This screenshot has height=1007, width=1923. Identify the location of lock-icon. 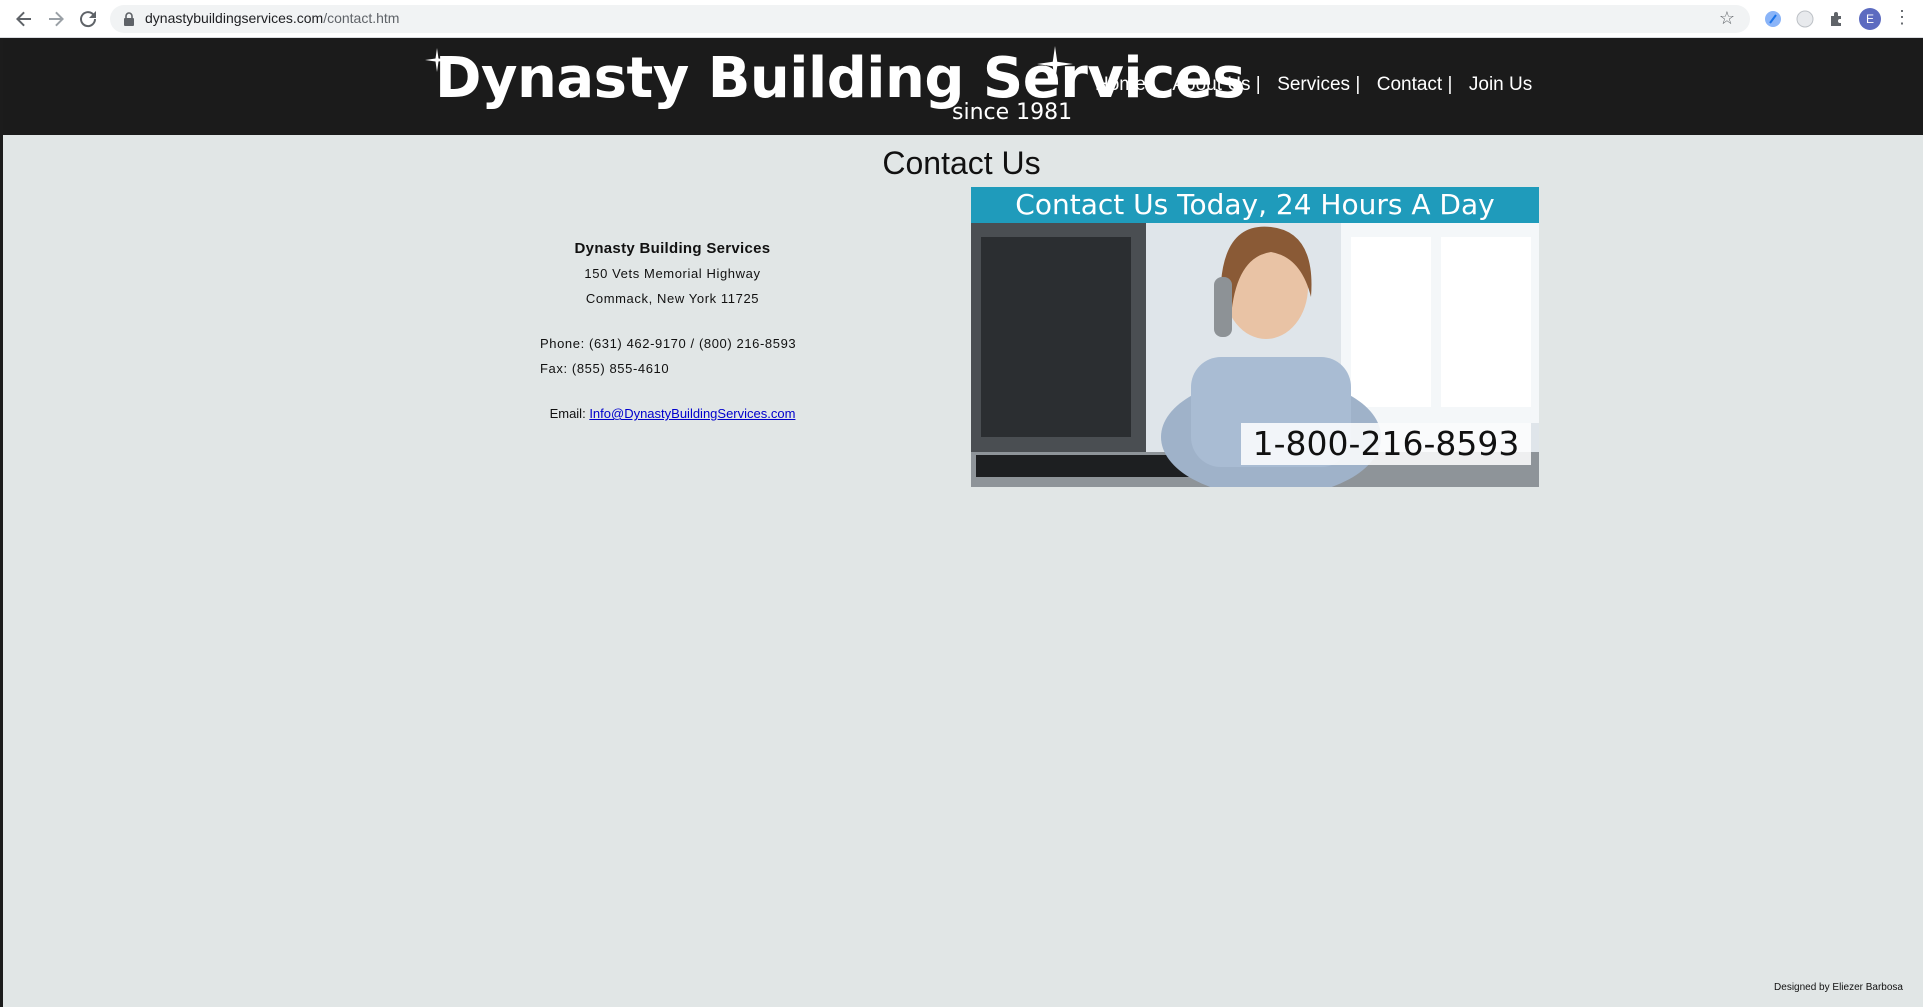
(129, 19).